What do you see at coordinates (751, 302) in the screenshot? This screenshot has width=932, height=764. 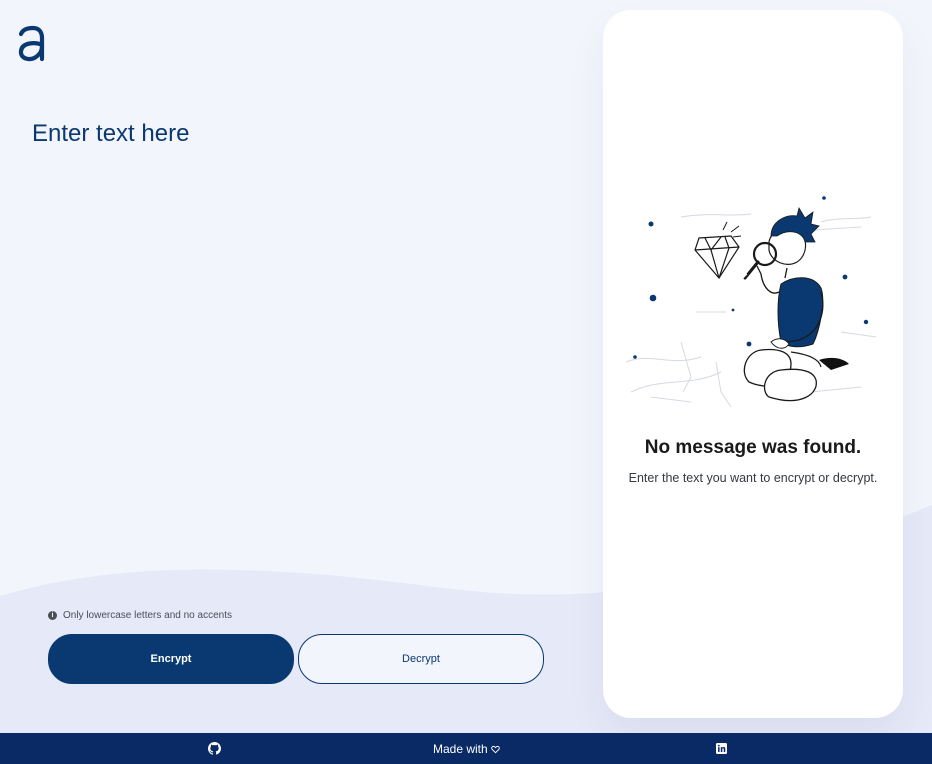 I see `person-searching-diamond-illustration` at bounding box center [751, 302].